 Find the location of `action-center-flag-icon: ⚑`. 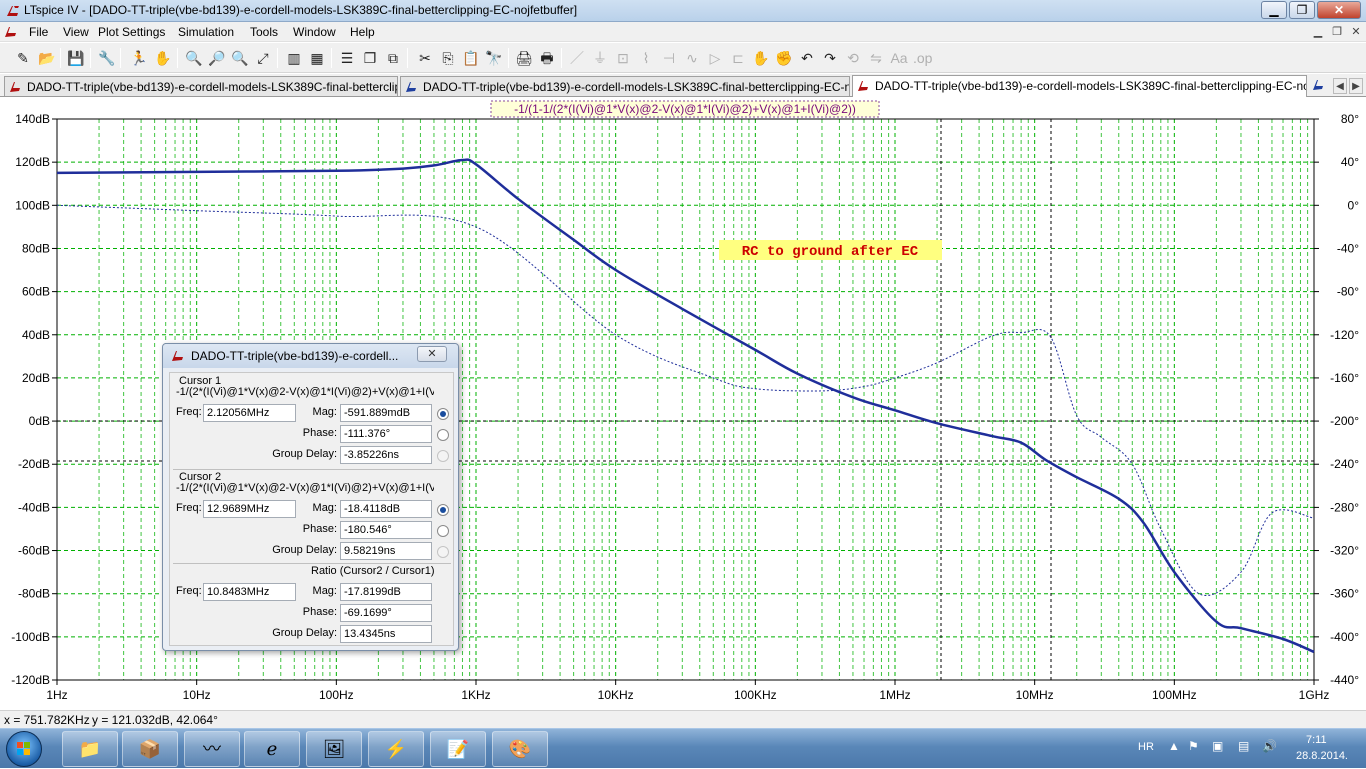

action-center-flag-icon: ⚑ is located at coordinates (1193, 746).